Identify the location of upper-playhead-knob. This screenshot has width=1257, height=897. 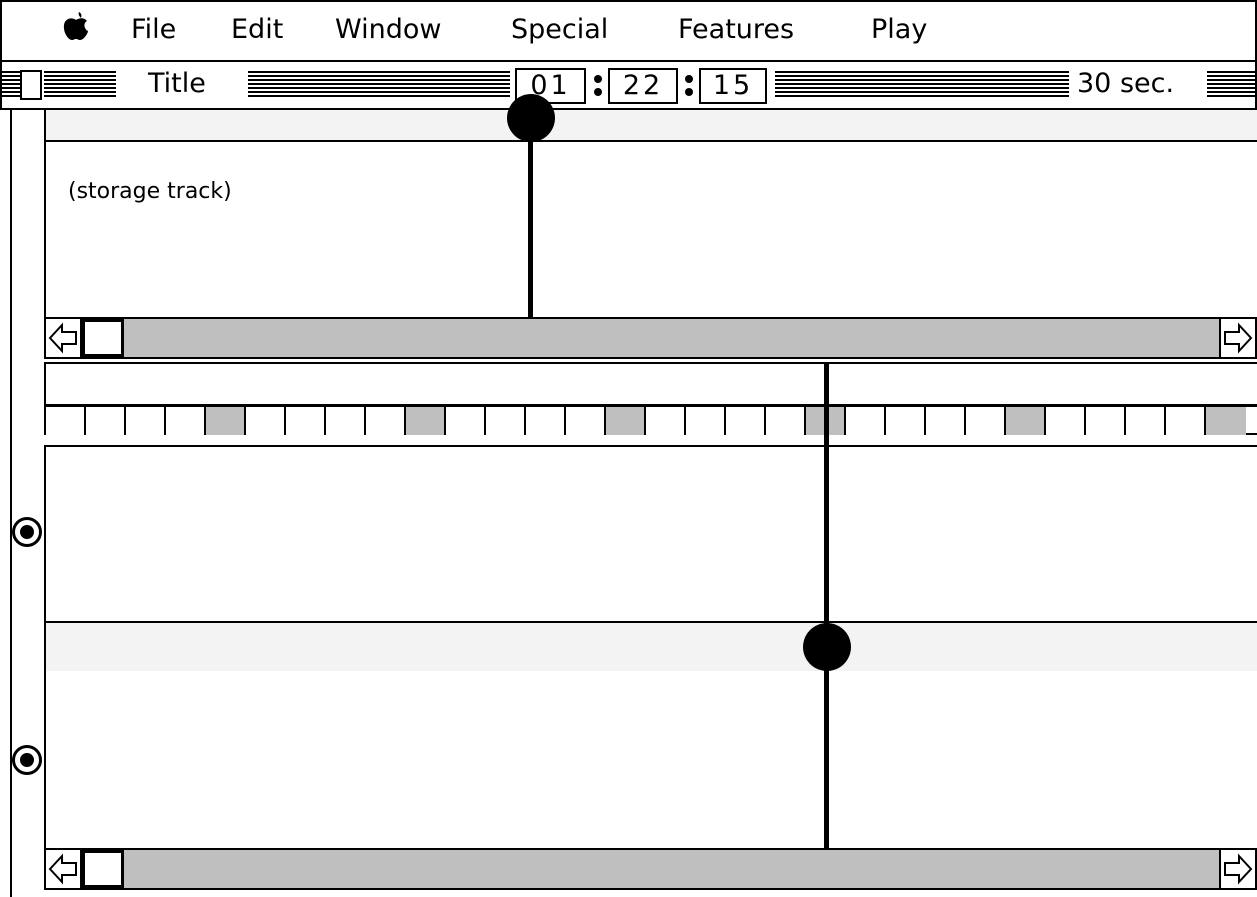
(531, 118).